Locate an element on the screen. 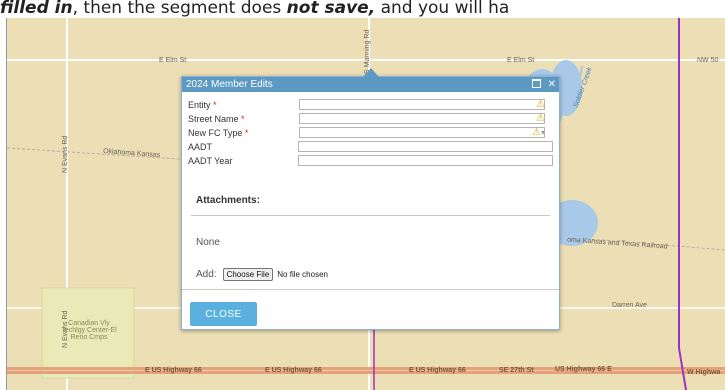 This screenshot has width=725, height=390. fc-type-label: New FC Type * is located at coordinates (218, 132).